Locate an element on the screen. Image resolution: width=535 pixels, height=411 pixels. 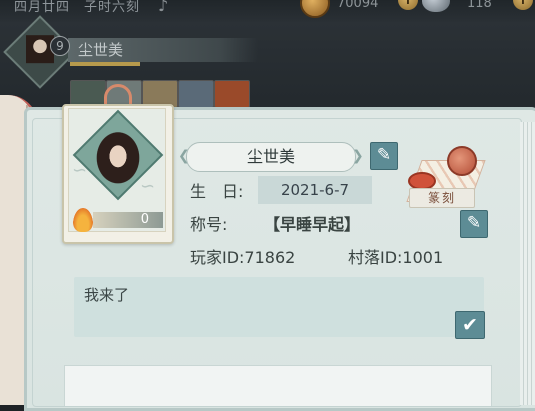
coin-value: 70094 is located at coordinates (358, 5).